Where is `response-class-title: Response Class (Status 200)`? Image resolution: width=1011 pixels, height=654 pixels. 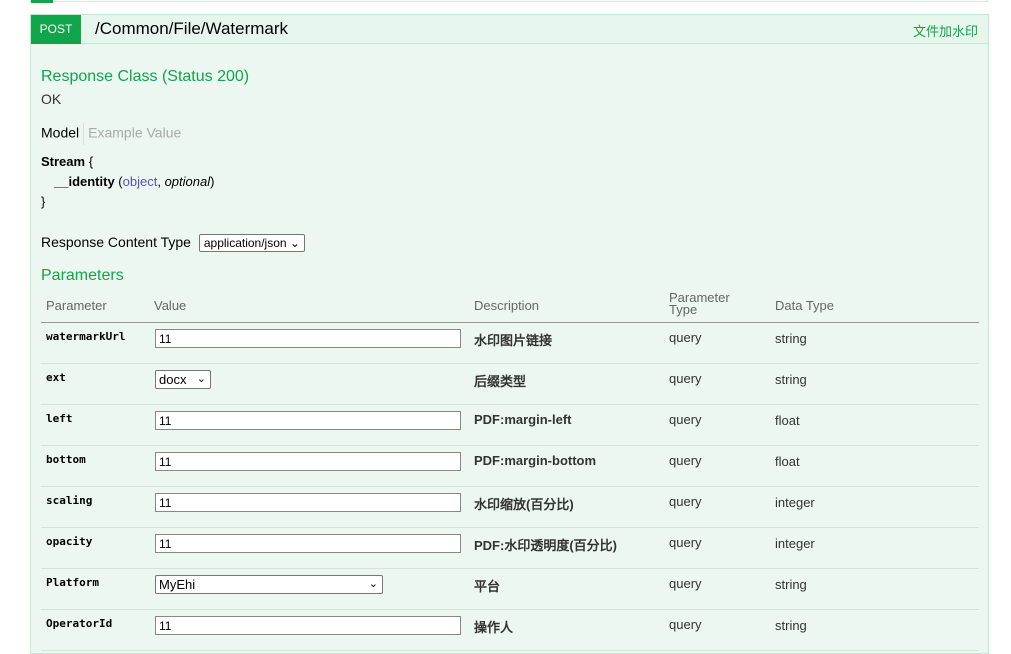 response-class-title: Response Class (Status 200) is located at coordinates (145, 76).